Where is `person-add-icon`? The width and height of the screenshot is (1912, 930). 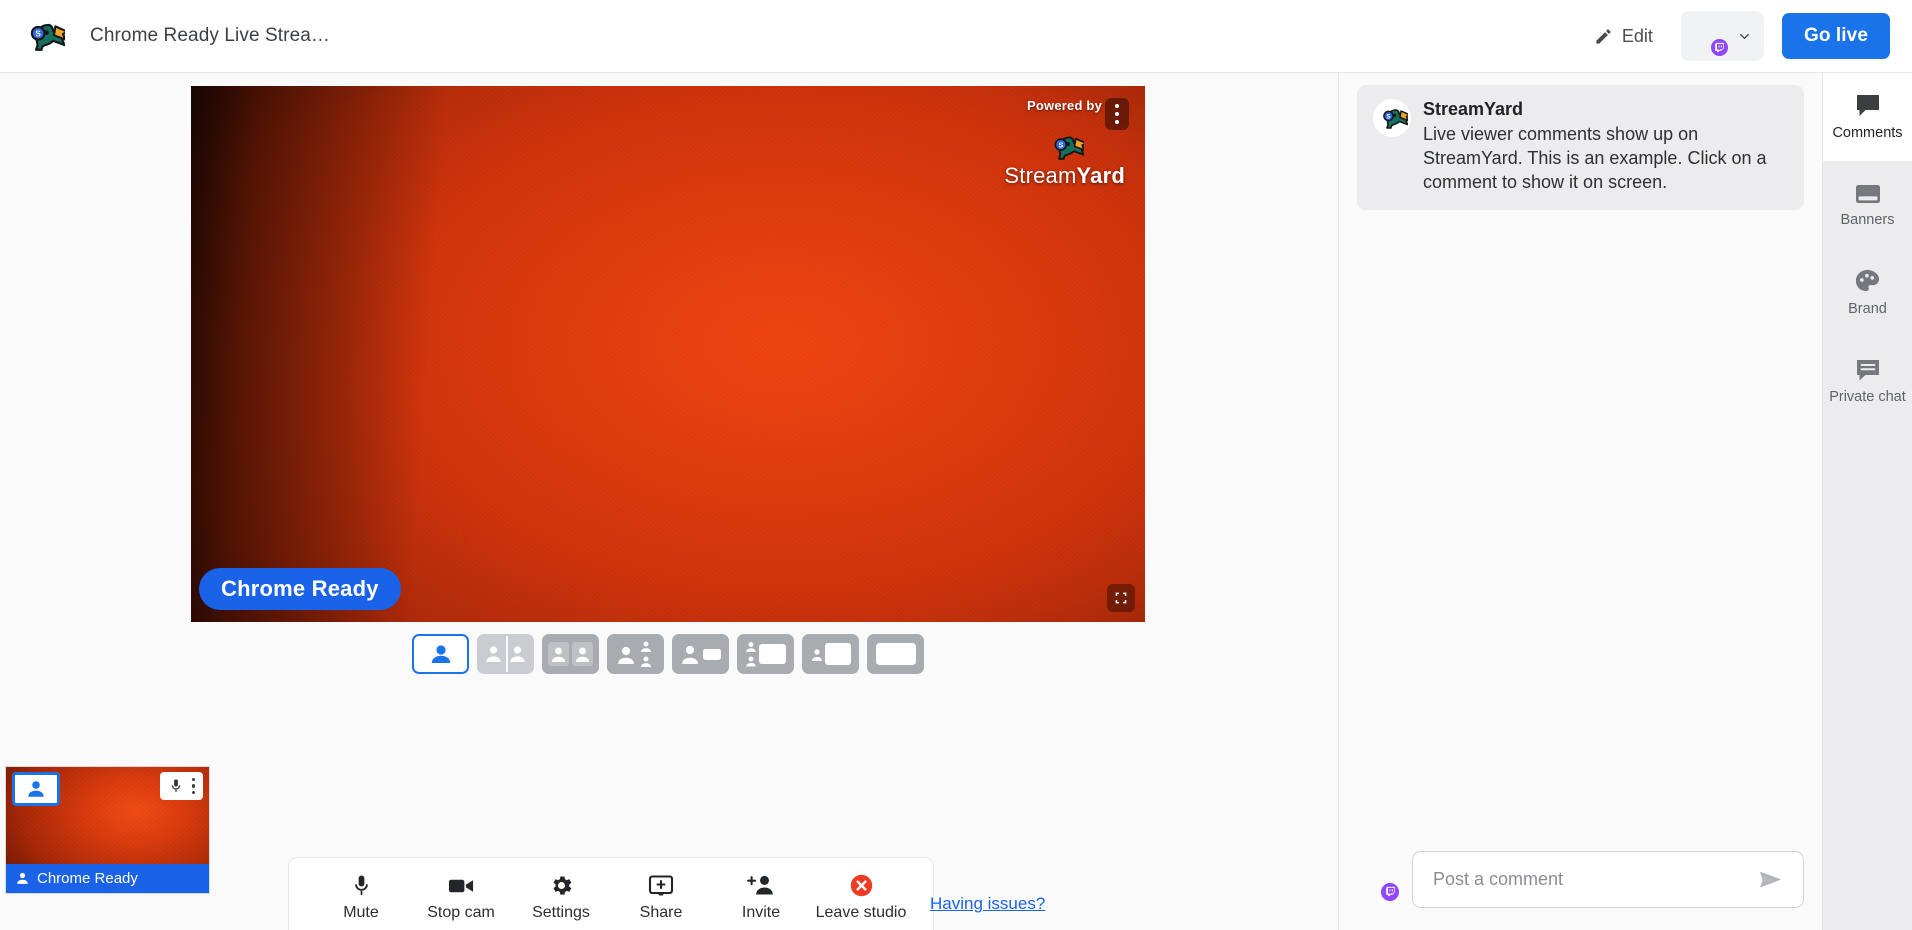 person-add-icon is located at coordinates (761, 886).